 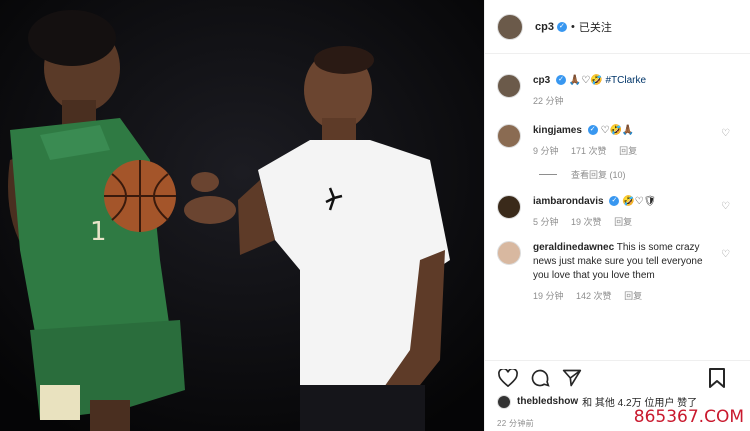 What do you see at coordinates (717, 378) in the screenshot?
I see `bookmark-icon` at bounding box center [717, 378].